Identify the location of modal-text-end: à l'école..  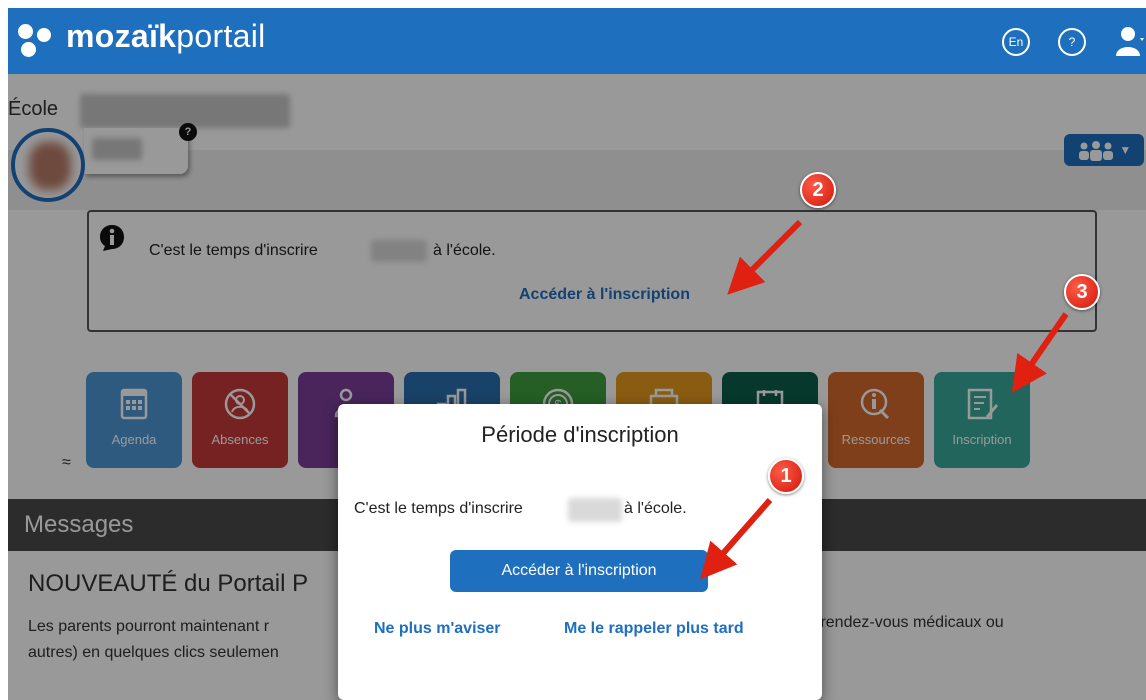
(655, 508).